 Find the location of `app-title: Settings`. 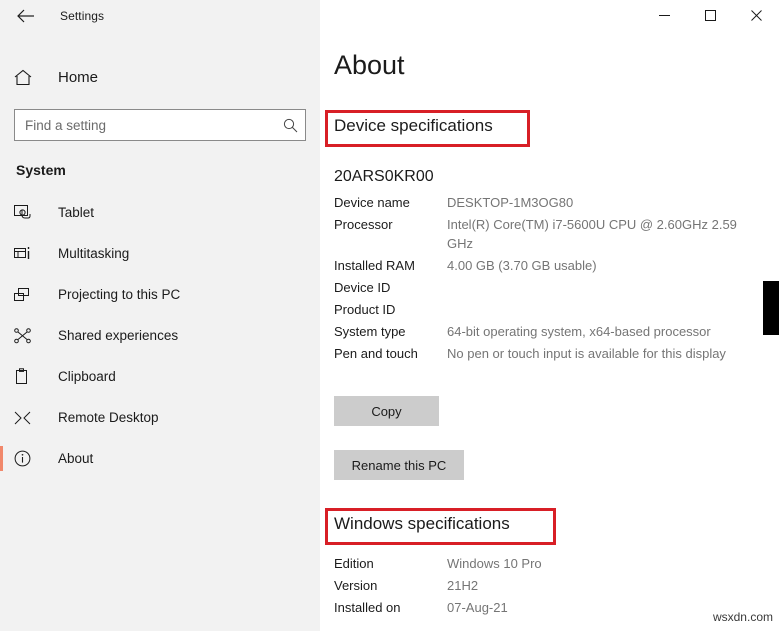

app-title: Settings is located at coordinates (82, 15).